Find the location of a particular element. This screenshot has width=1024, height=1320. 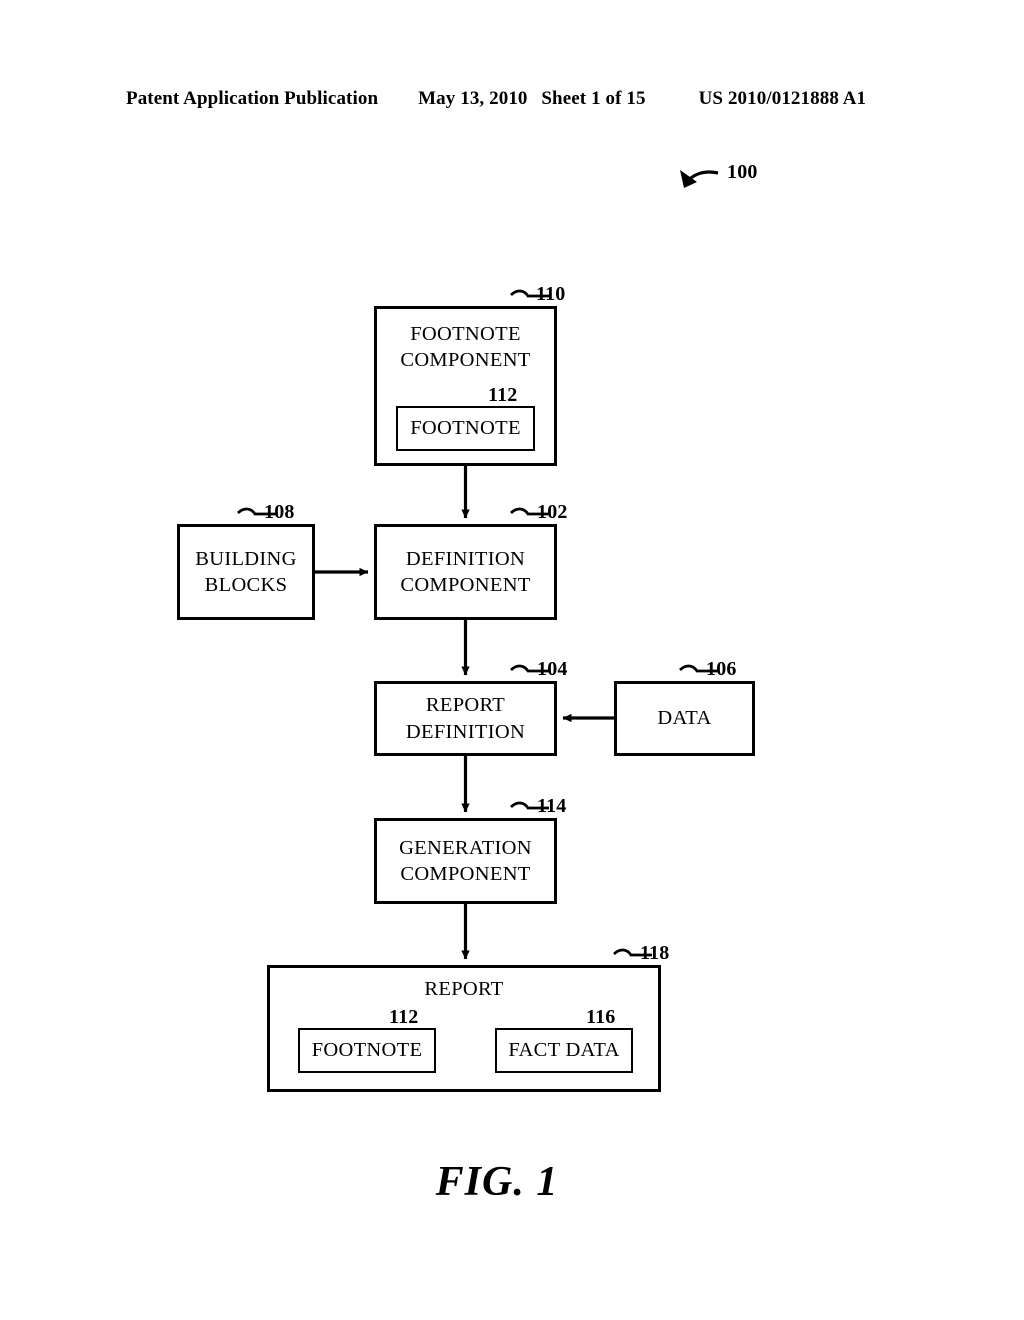

ref-110: 110 is located at coordinates (551, 294).